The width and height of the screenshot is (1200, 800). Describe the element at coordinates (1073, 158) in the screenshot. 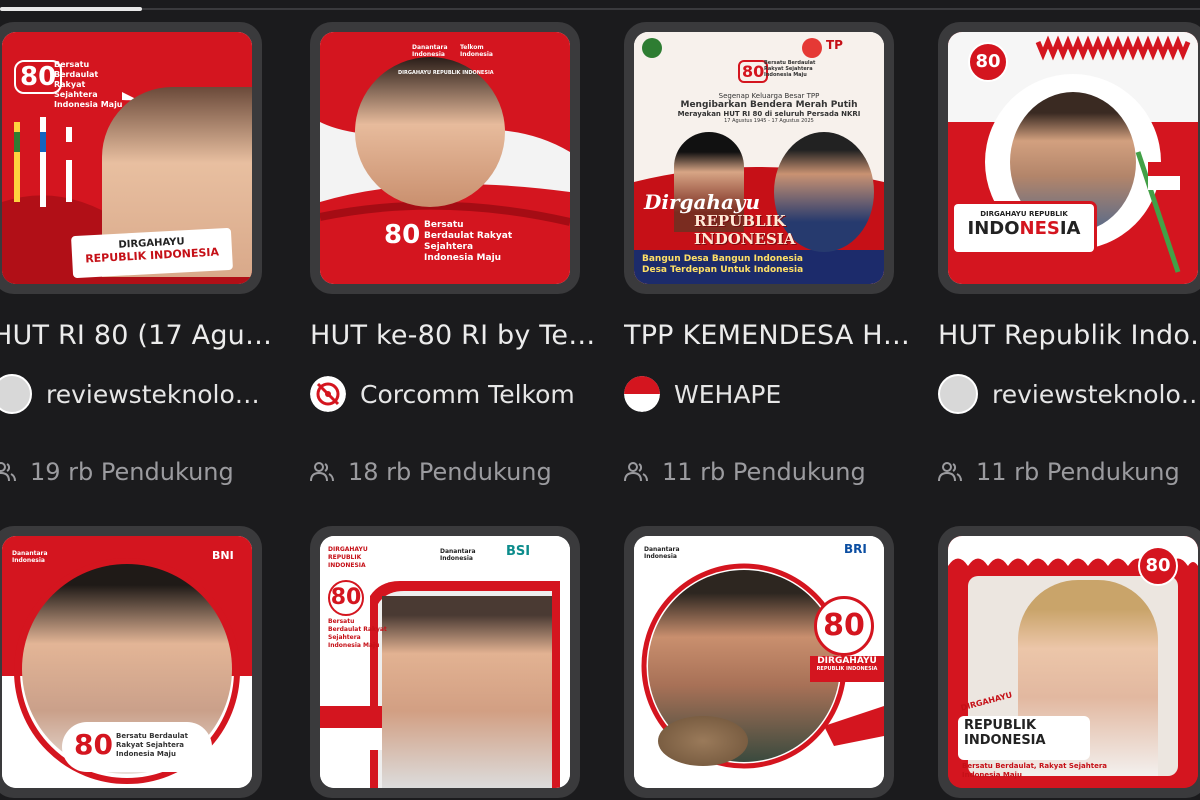

I see `twibbon-art: 80 DIRGAHAYU REPUBLIK INDONESIA` at that location.